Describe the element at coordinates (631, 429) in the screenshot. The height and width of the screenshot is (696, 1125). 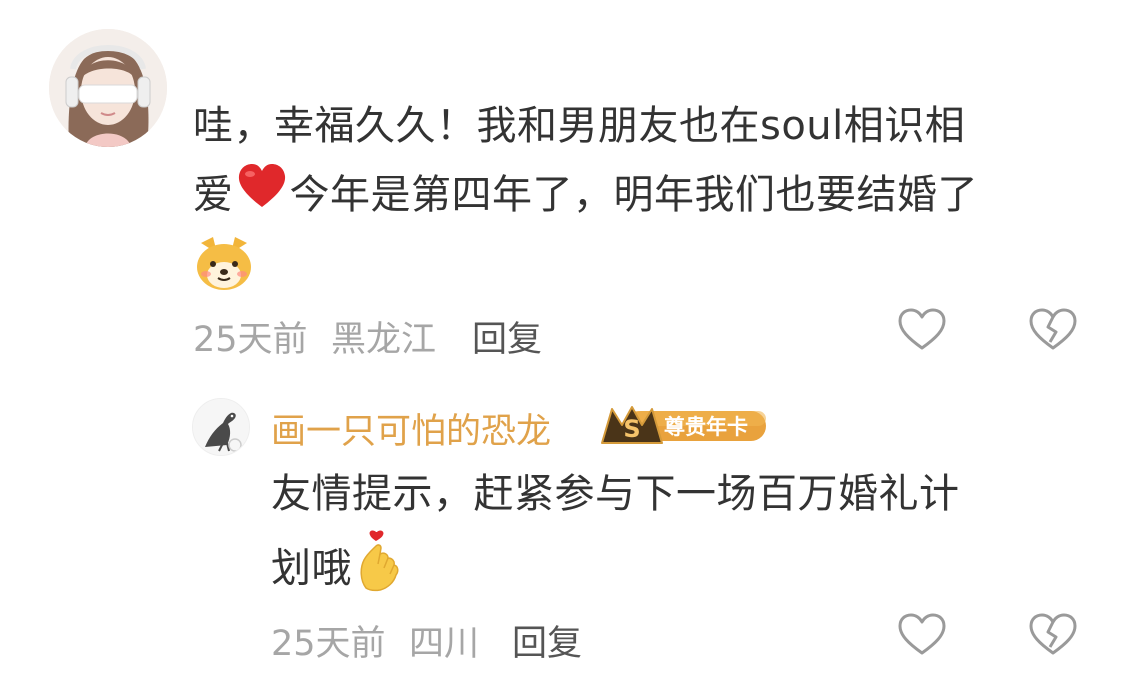
I see `vip-letter: S` at that location.